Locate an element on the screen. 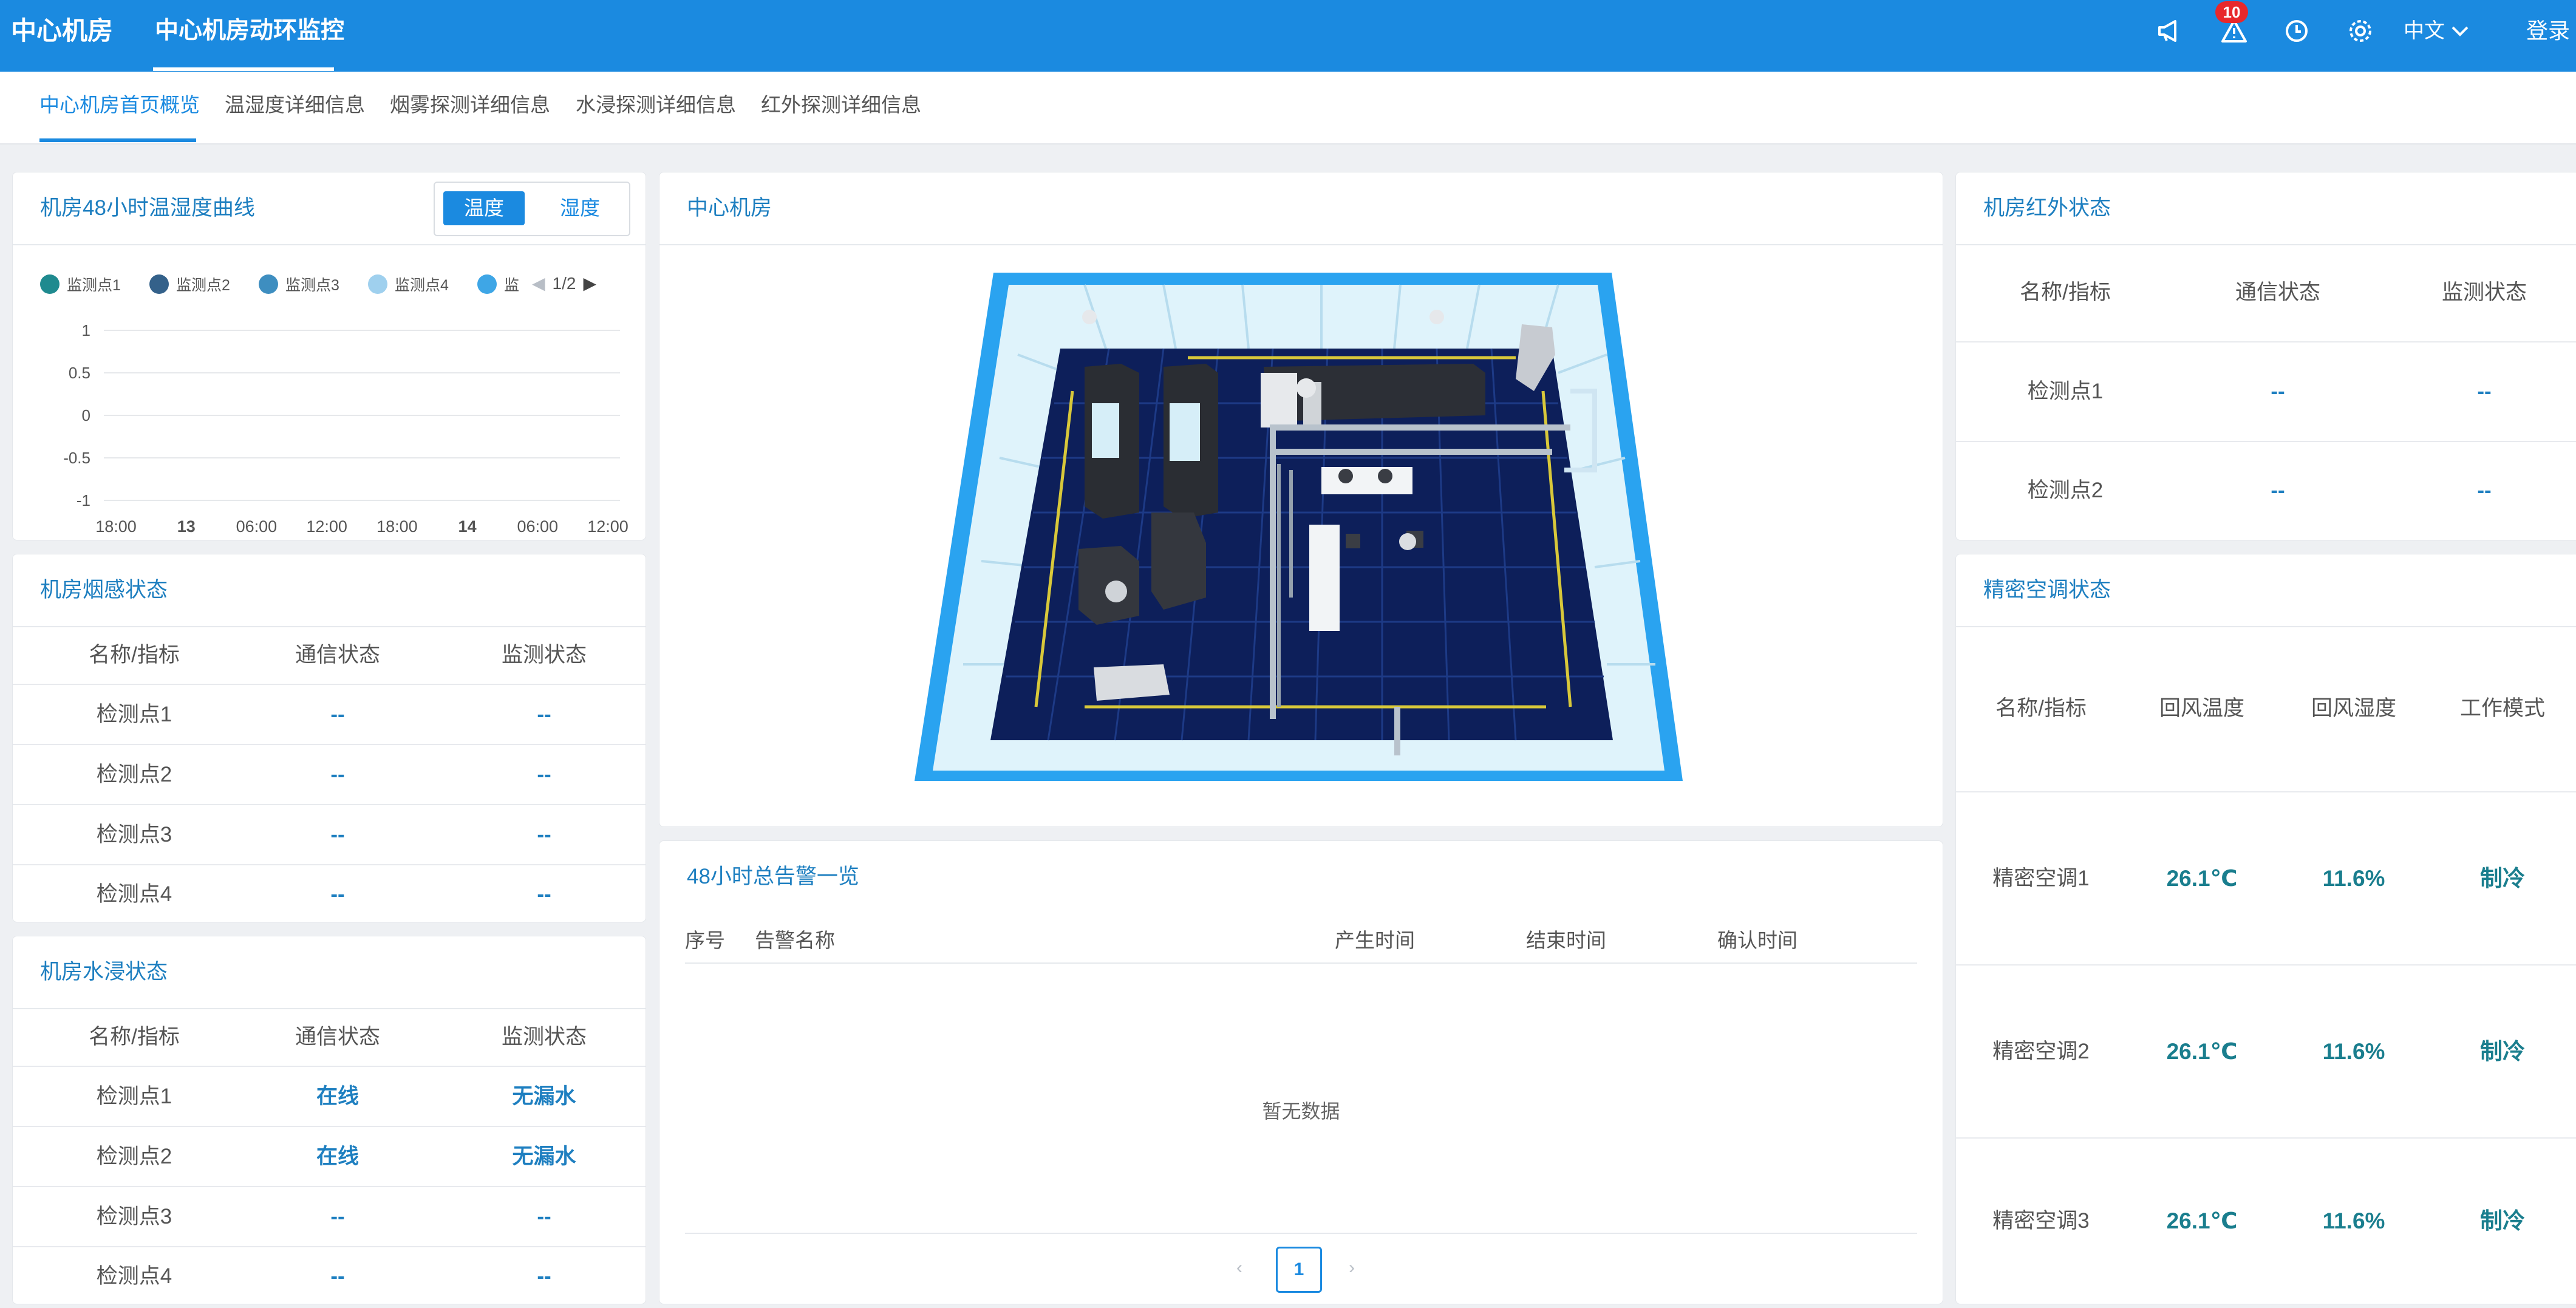  prev-page-icon: ‹ is located at coordinates (1239, 1268).